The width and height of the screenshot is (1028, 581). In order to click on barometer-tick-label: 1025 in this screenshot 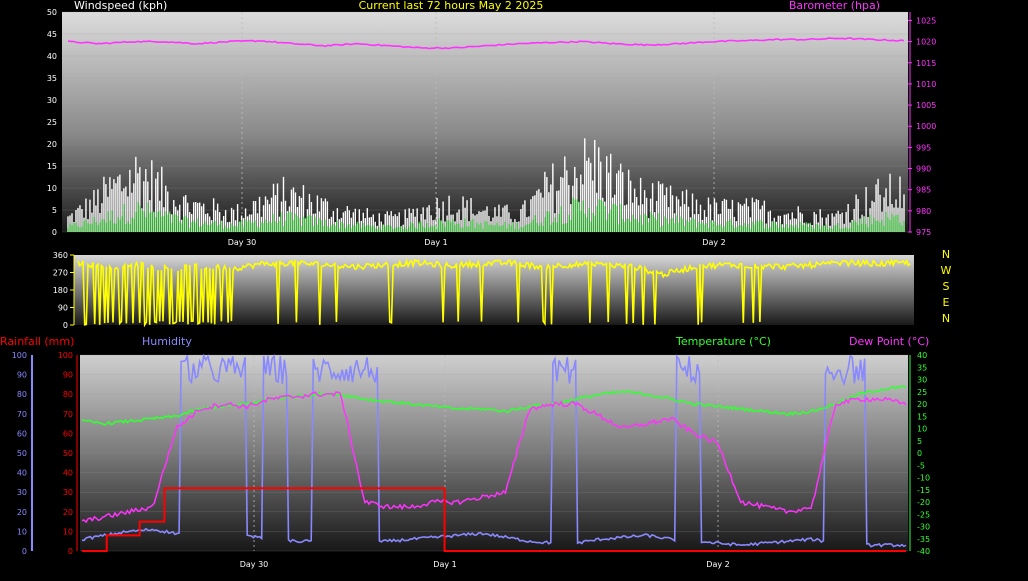, I will do `click(926, 20)`.